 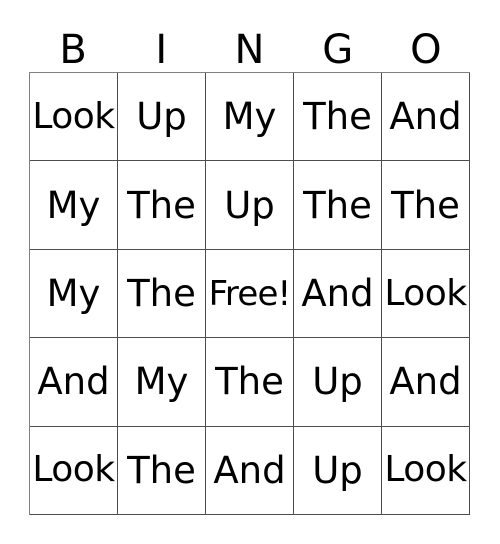 What do you see at coordinates (161, 50) in the screenshot?
I see `bingo-header-letter-i: I` at bounding box center [161, 50].